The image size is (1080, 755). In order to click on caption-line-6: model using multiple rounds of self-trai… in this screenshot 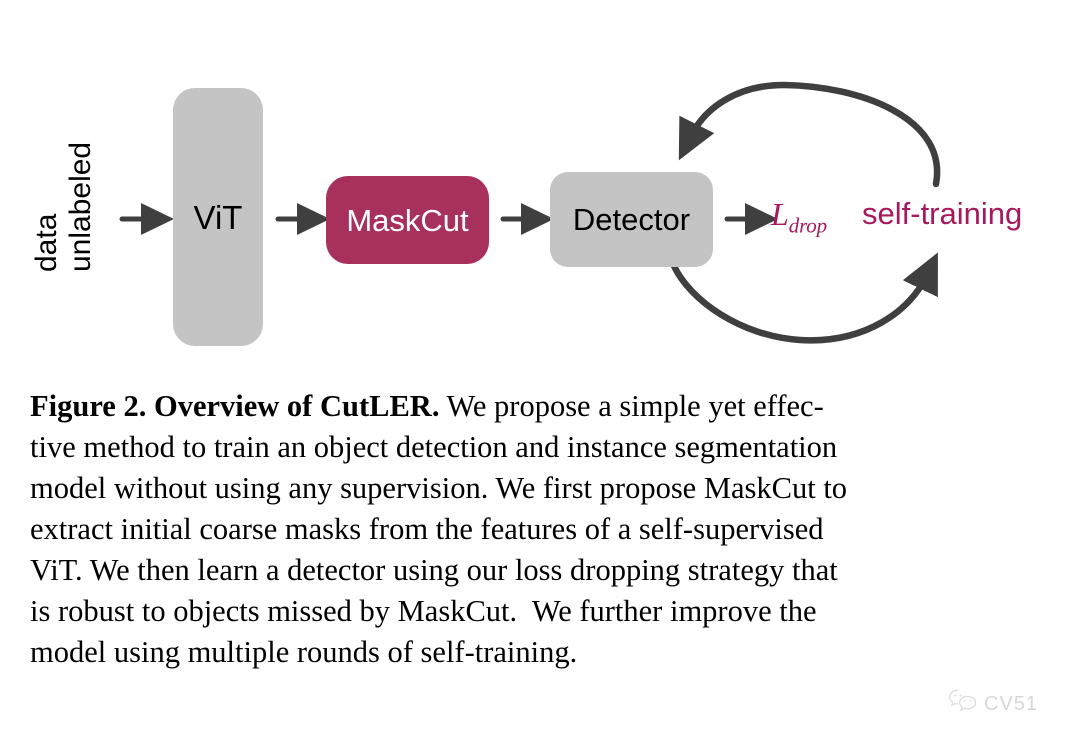, I will do `click(304, 652)`.